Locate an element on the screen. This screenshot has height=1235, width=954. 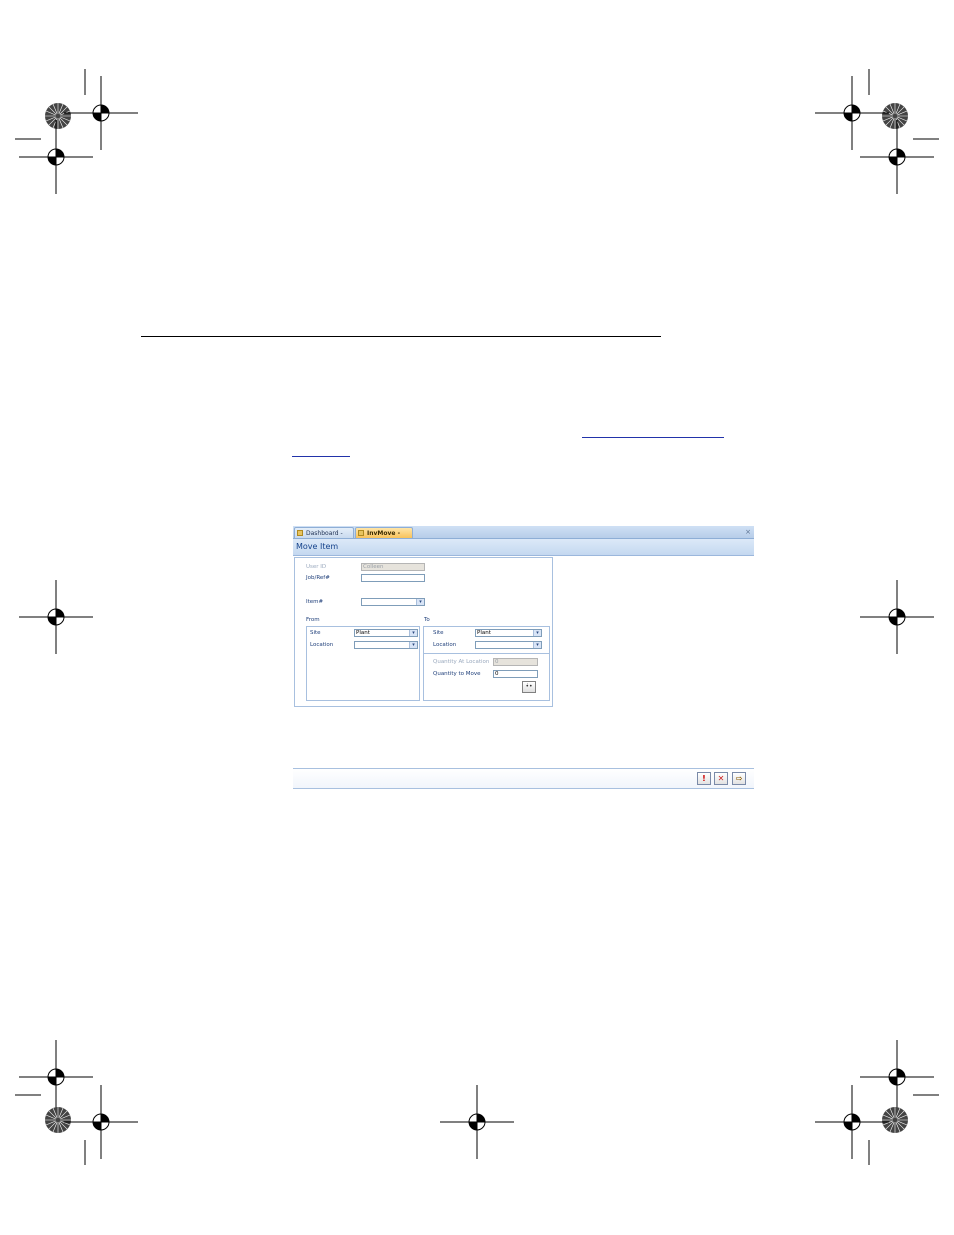
qty-to-move-label: Quantity to Move is located at coordinates (457, 674).